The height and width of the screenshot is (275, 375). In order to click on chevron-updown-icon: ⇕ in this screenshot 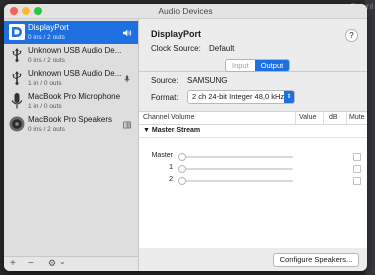, I will do `click(289, 97)`.